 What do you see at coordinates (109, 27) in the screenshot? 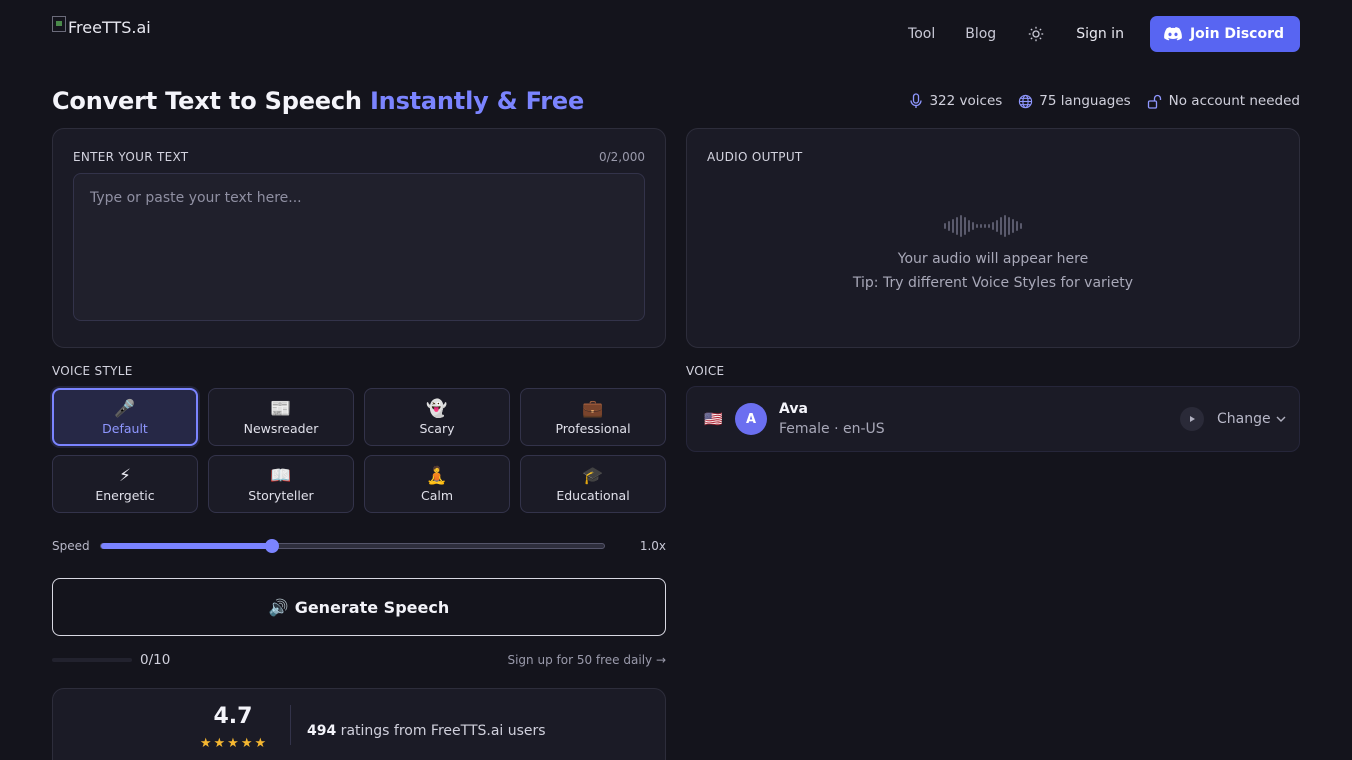
I see `logo-alt-text: FreeTTS.ai` at bounding box center [109, 27].